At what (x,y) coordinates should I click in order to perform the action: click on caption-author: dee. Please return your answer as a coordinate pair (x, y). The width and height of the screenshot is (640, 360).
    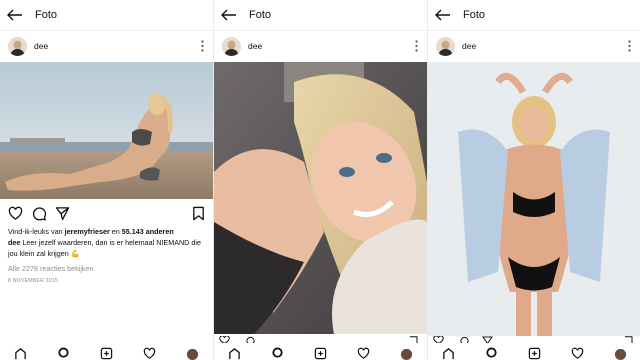
    Looking at the image, I should click on (14, 242).